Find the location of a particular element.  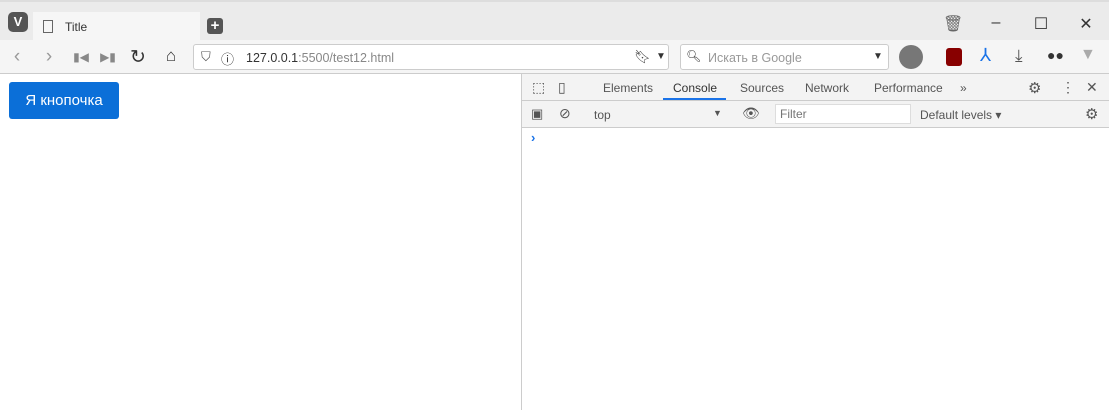

log-levels-dropdown: Default levels ▾ is located at coordinates (960, 115).